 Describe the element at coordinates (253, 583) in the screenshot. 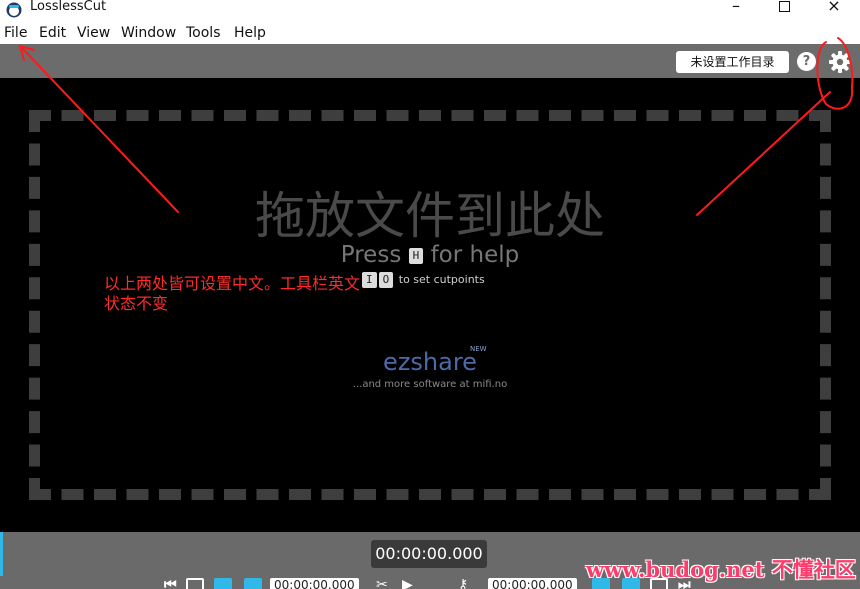

I see `goto-cut-start-icon` at that location.